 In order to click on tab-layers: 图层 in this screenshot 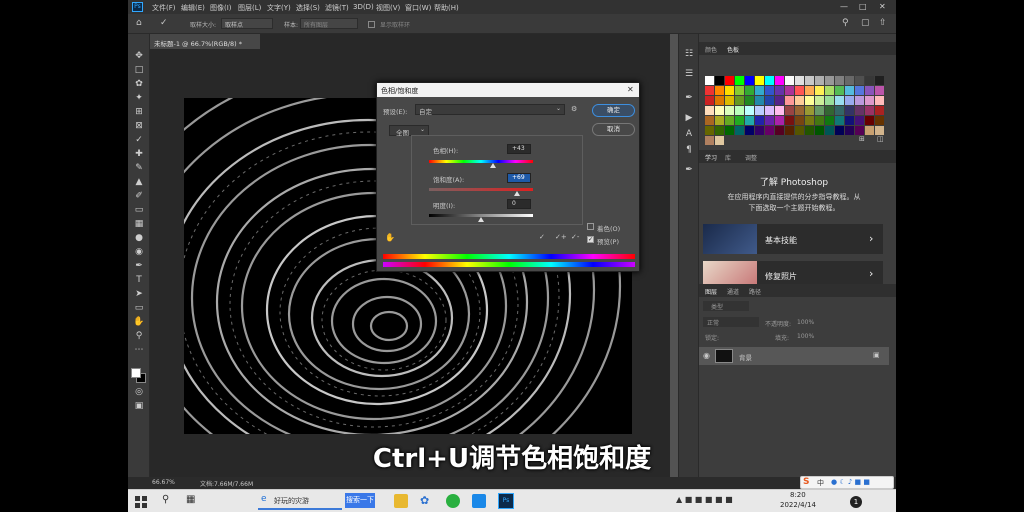, I will do `click(711, 291)`.